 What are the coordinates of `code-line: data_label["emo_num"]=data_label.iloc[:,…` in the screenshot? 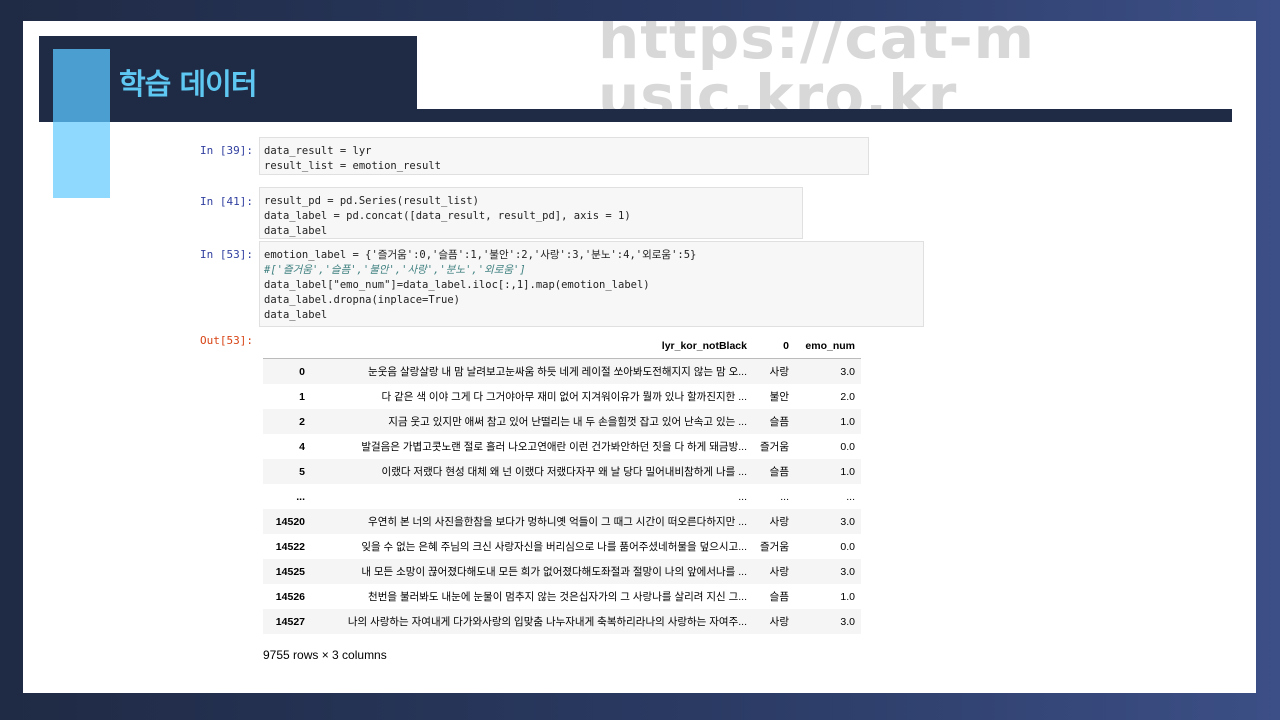 It's located at (457, 285).